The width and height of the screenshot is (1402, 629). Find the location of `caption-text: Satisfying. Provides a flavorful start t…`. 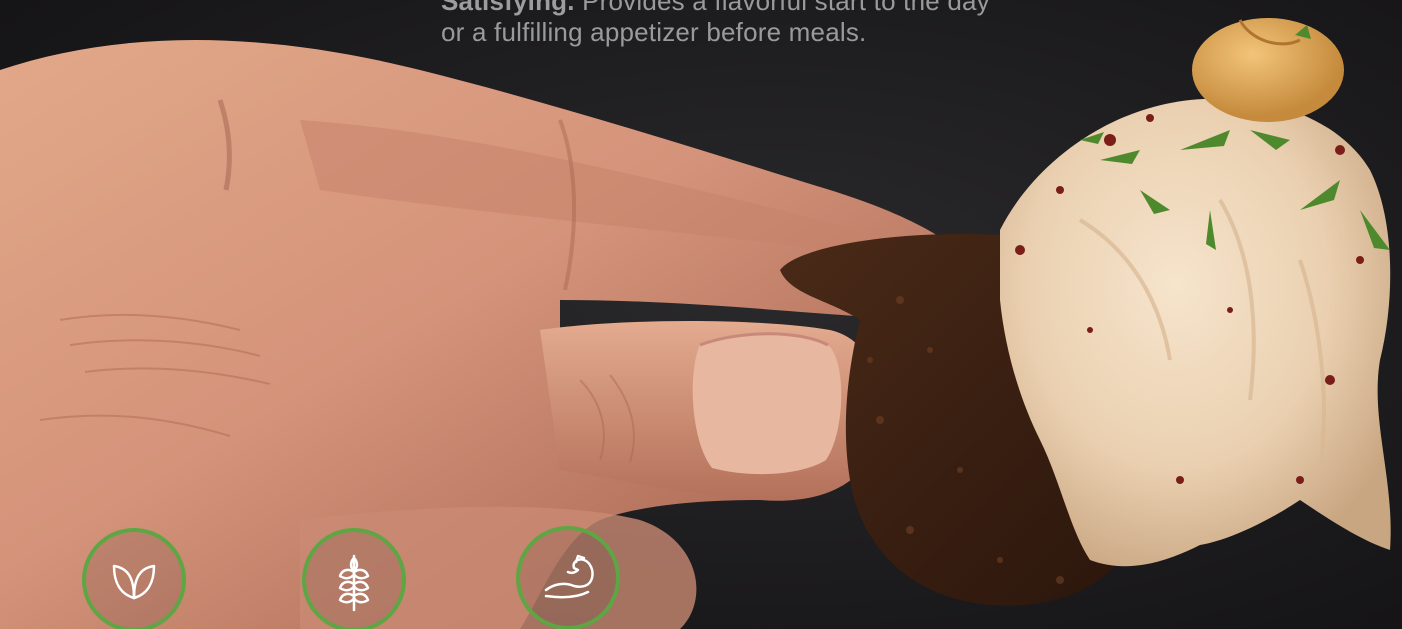

caption-text: Satisfying. Provides a flavorful start t… is located at coordinates (821, 24).